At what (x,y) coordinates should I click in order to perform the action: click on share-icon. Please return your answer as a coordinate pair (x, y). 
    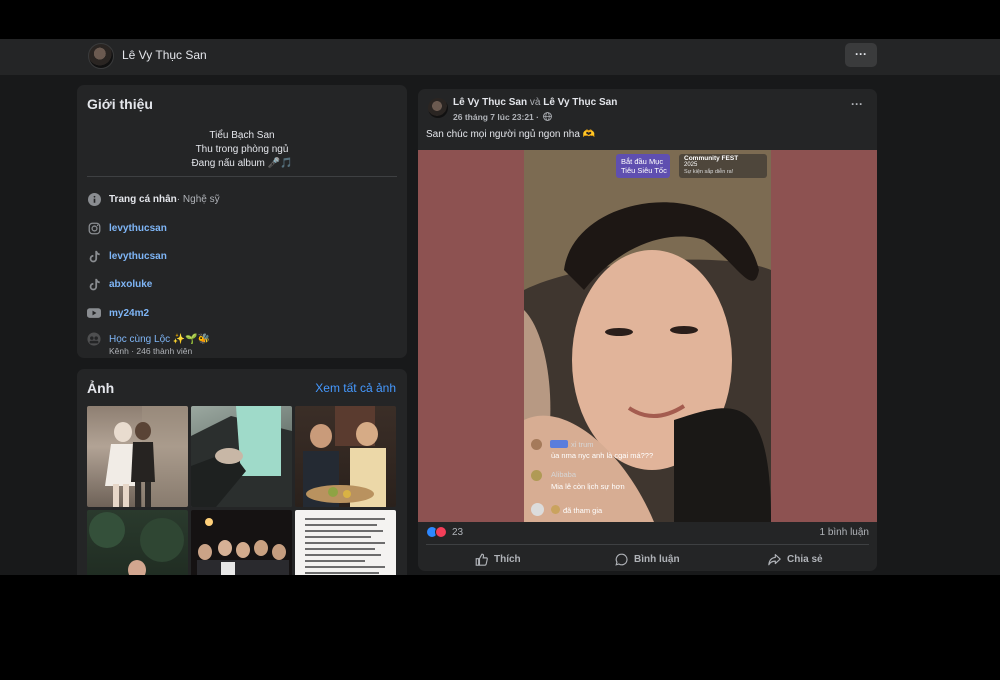
    Looking at the image, I should click on (774, 559).